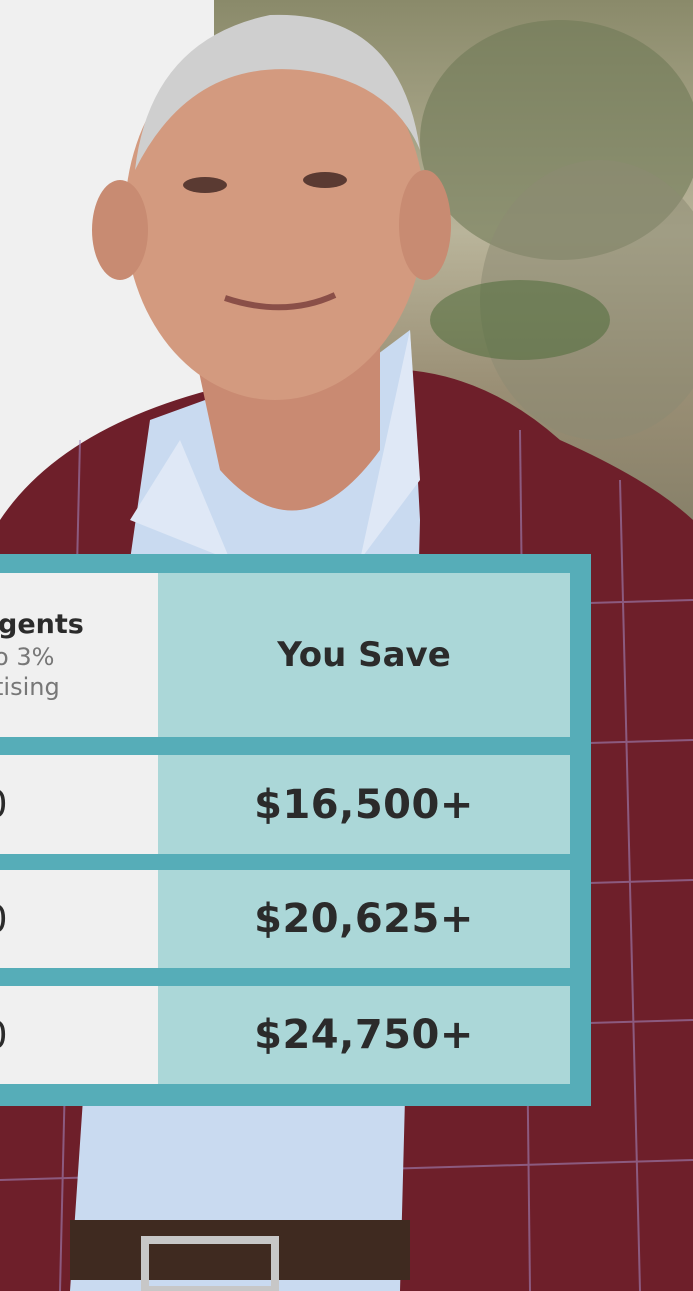 The image size is (693, 1291). What do you see at coordinates (79, 804) in the screenshot?
I see `table-row-1-left: 0` at bounding box center [79, 804].